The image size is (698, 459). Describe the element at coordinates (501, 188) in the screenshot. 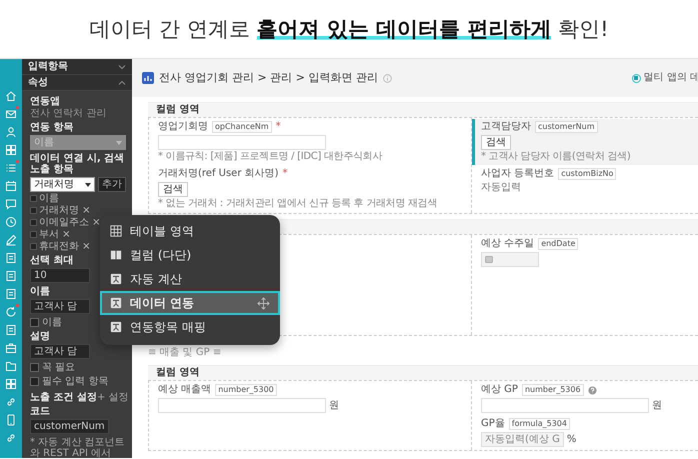

I see `field-value: 자동입력` at that location.